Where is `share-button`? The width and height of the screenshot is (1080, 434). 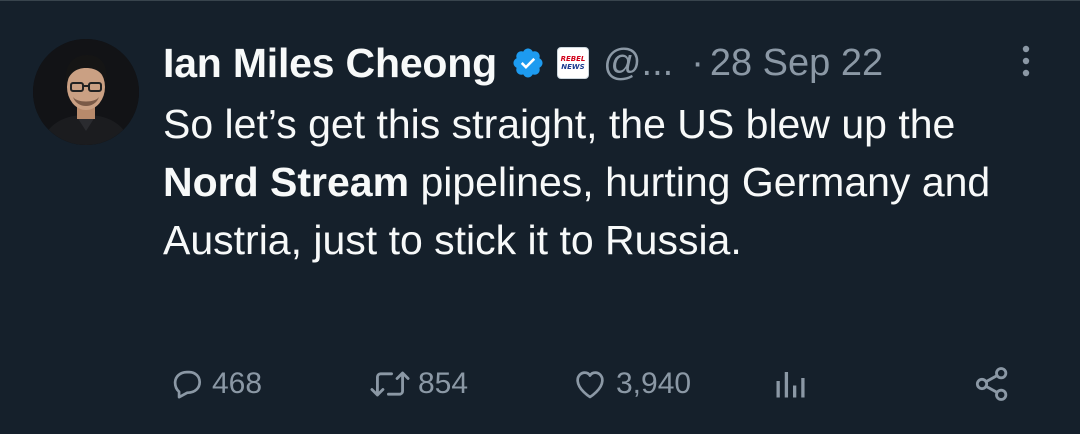
share-button is located at coordinates (992, 384).